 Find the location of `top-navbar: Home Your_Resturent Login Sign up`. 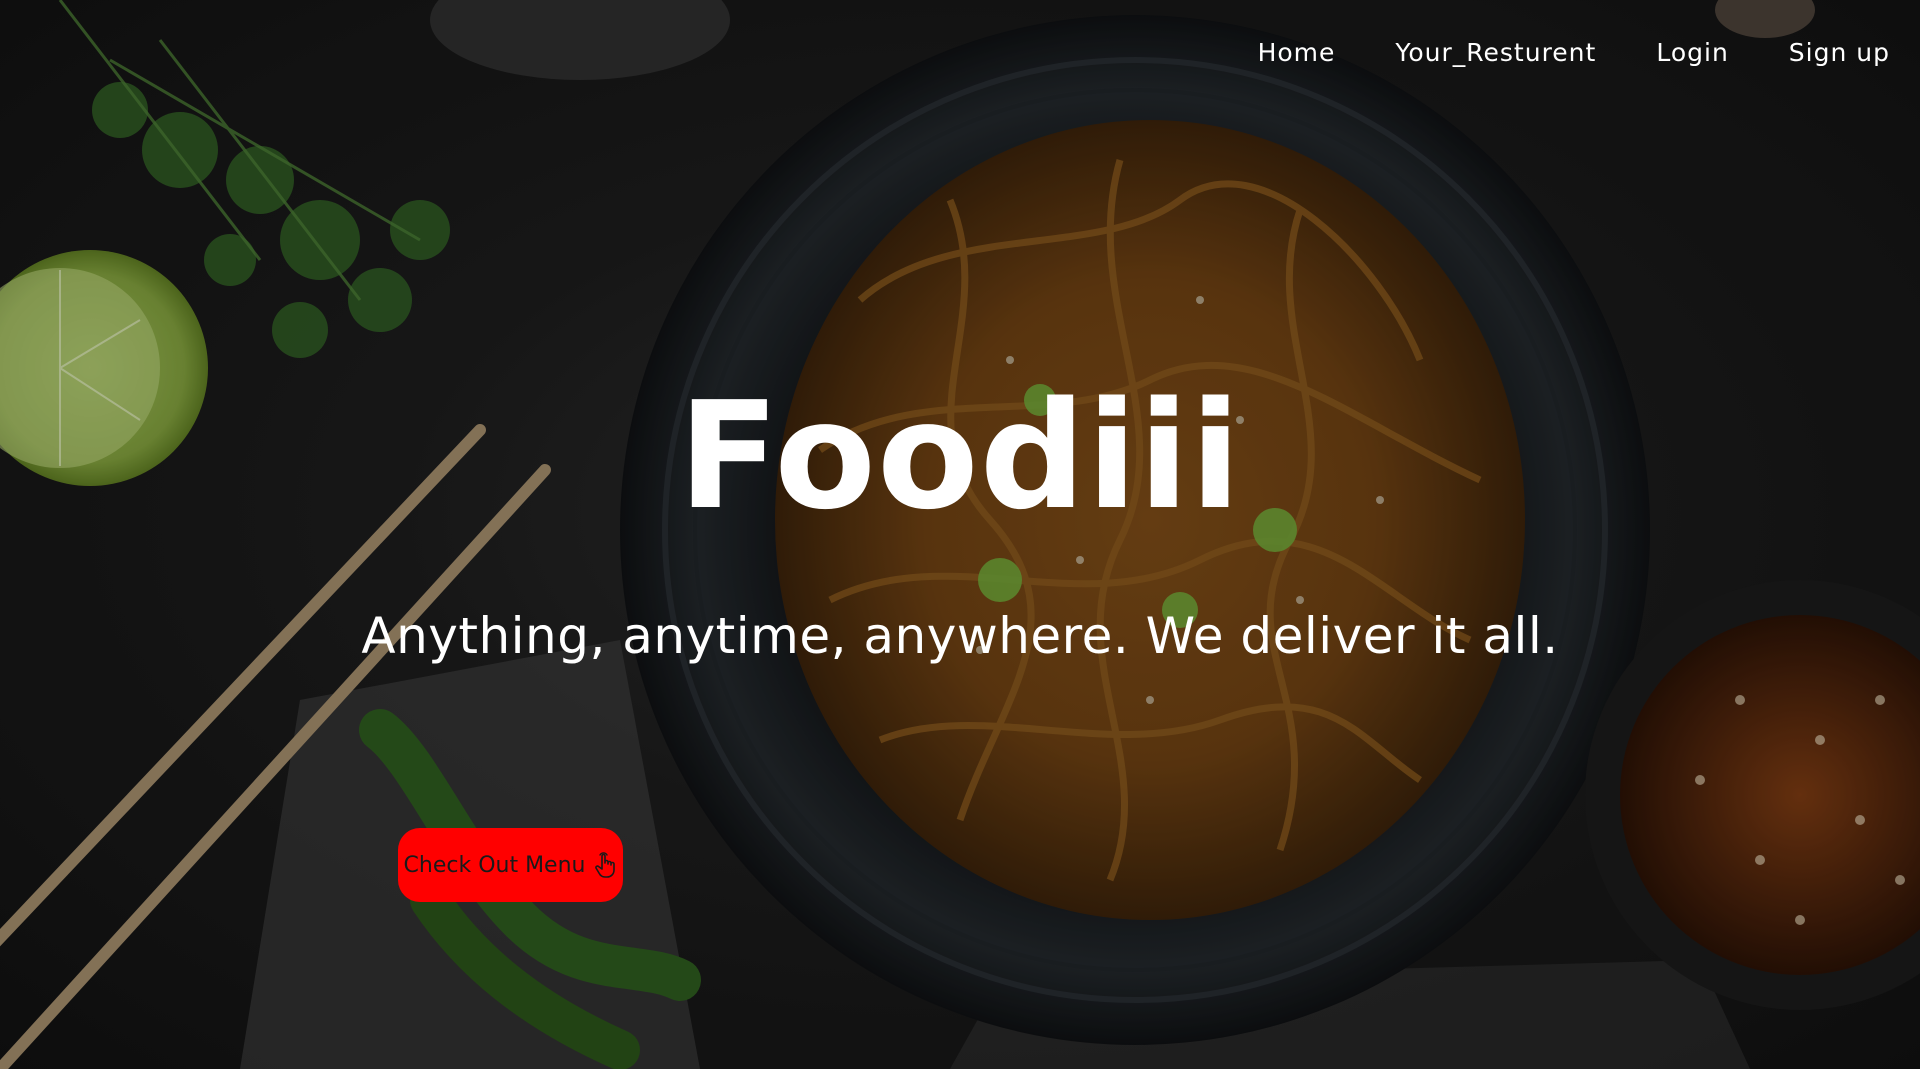

top-navbar: Home Your_Resturent Login Sign up is located at coordinates (1574, 52).